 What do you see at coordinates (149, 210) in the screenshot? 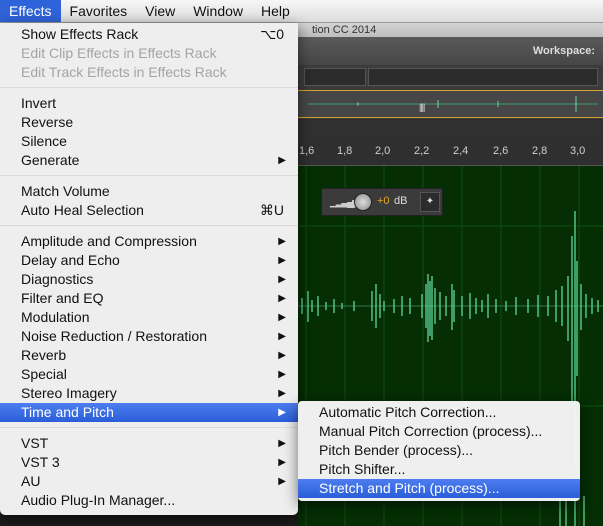
I see `menu-item-auto-heal: Auto Heal Selection ⌘U` at bounding box center [149, 210].